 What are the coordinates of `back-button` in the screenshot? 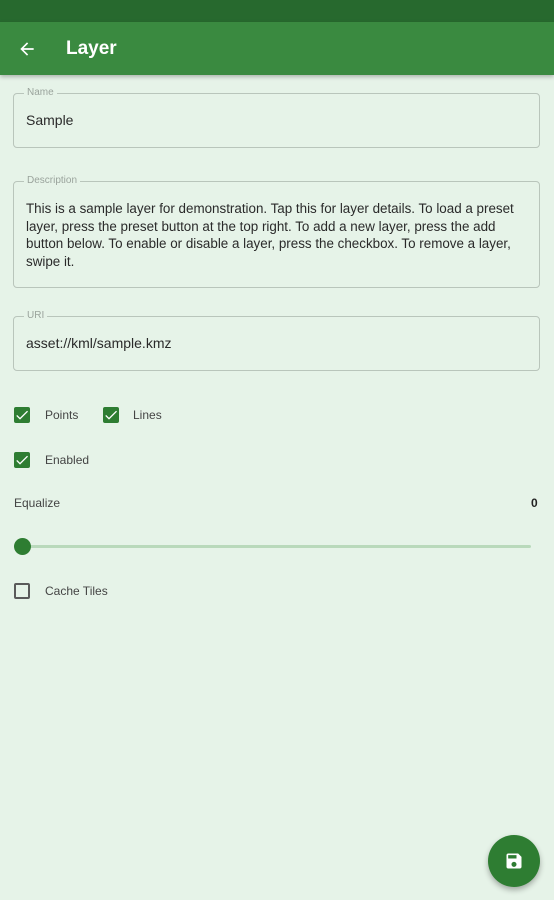 It's located at (27, 48).